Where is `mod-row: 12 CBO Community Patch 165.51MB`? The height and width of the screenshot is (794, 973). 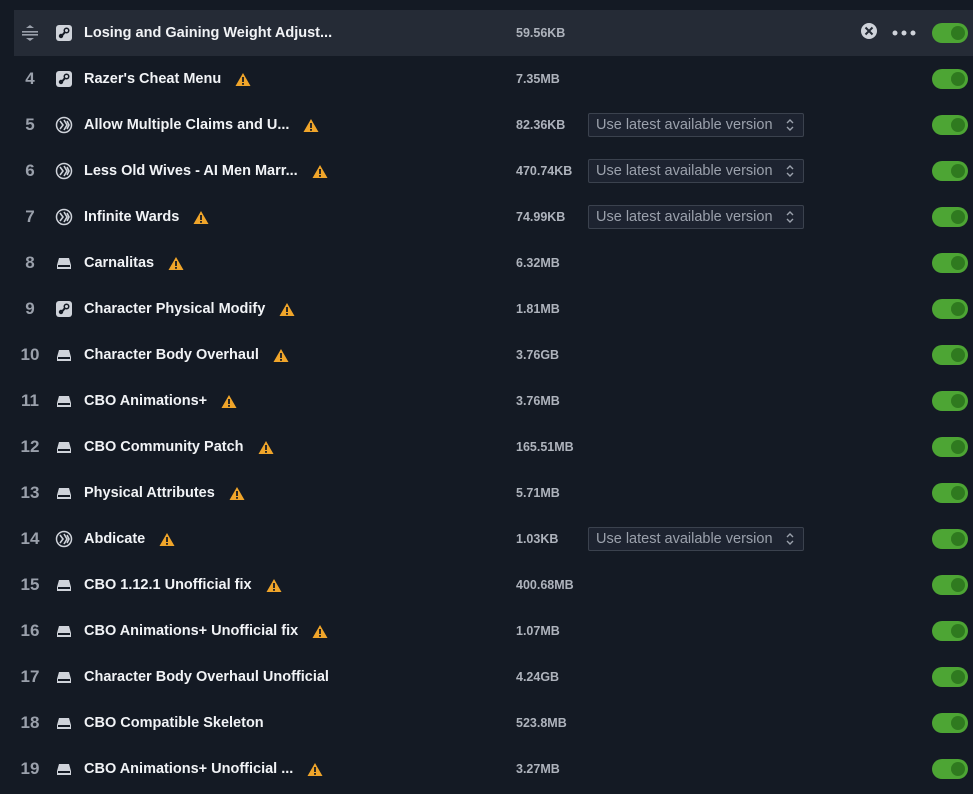 mod-row: 12 CBO Community Patch 165.51MB is located at coordinates (493, 447).